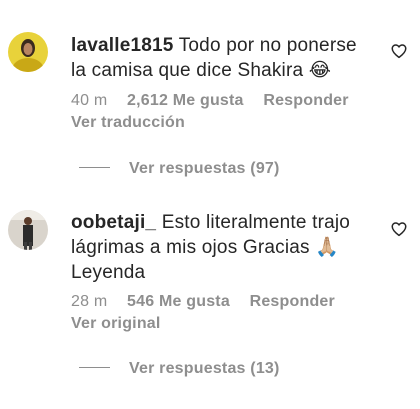  Describe the element at coordinates (89, 301) in the screenshot. I see `comment-time: 28 m` at that location.